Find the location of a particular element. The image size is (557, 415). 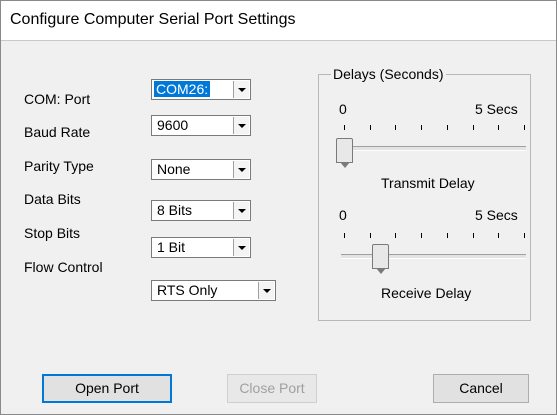

open-port-button: Open Port is located at coordinates (107, 388).